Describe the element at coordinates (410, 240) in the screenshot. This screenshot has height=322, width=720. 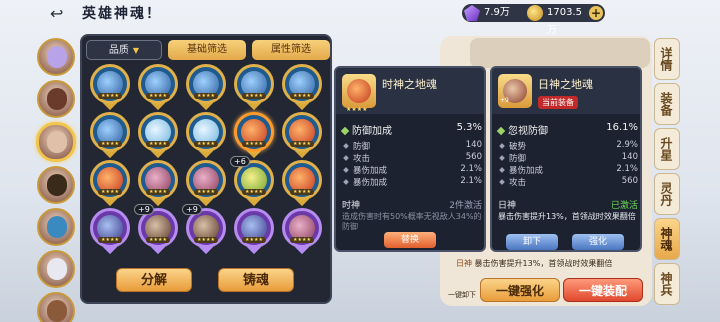
I see `replace-button: 替换` at that location.